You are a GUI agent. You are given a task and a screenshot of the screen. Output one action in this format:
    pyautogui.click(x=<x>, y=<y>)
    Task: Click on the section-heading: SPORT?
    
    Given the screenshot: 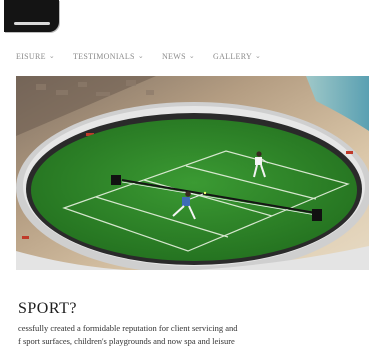 What is the action you would take?
    pyautogui.click(x=47, y=308)
    